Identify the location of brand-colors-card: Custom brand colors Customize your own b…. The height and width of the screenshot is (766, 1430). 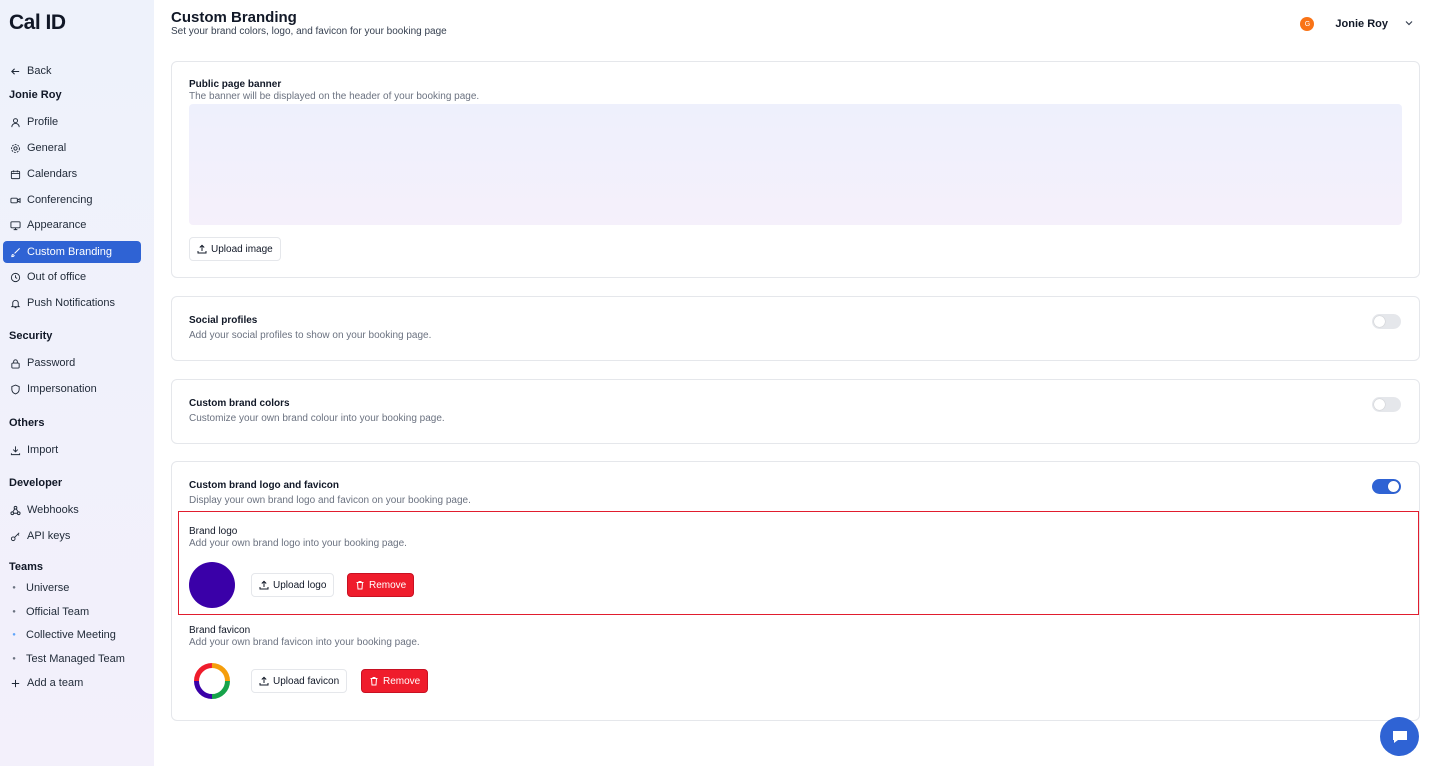
(795, 411).